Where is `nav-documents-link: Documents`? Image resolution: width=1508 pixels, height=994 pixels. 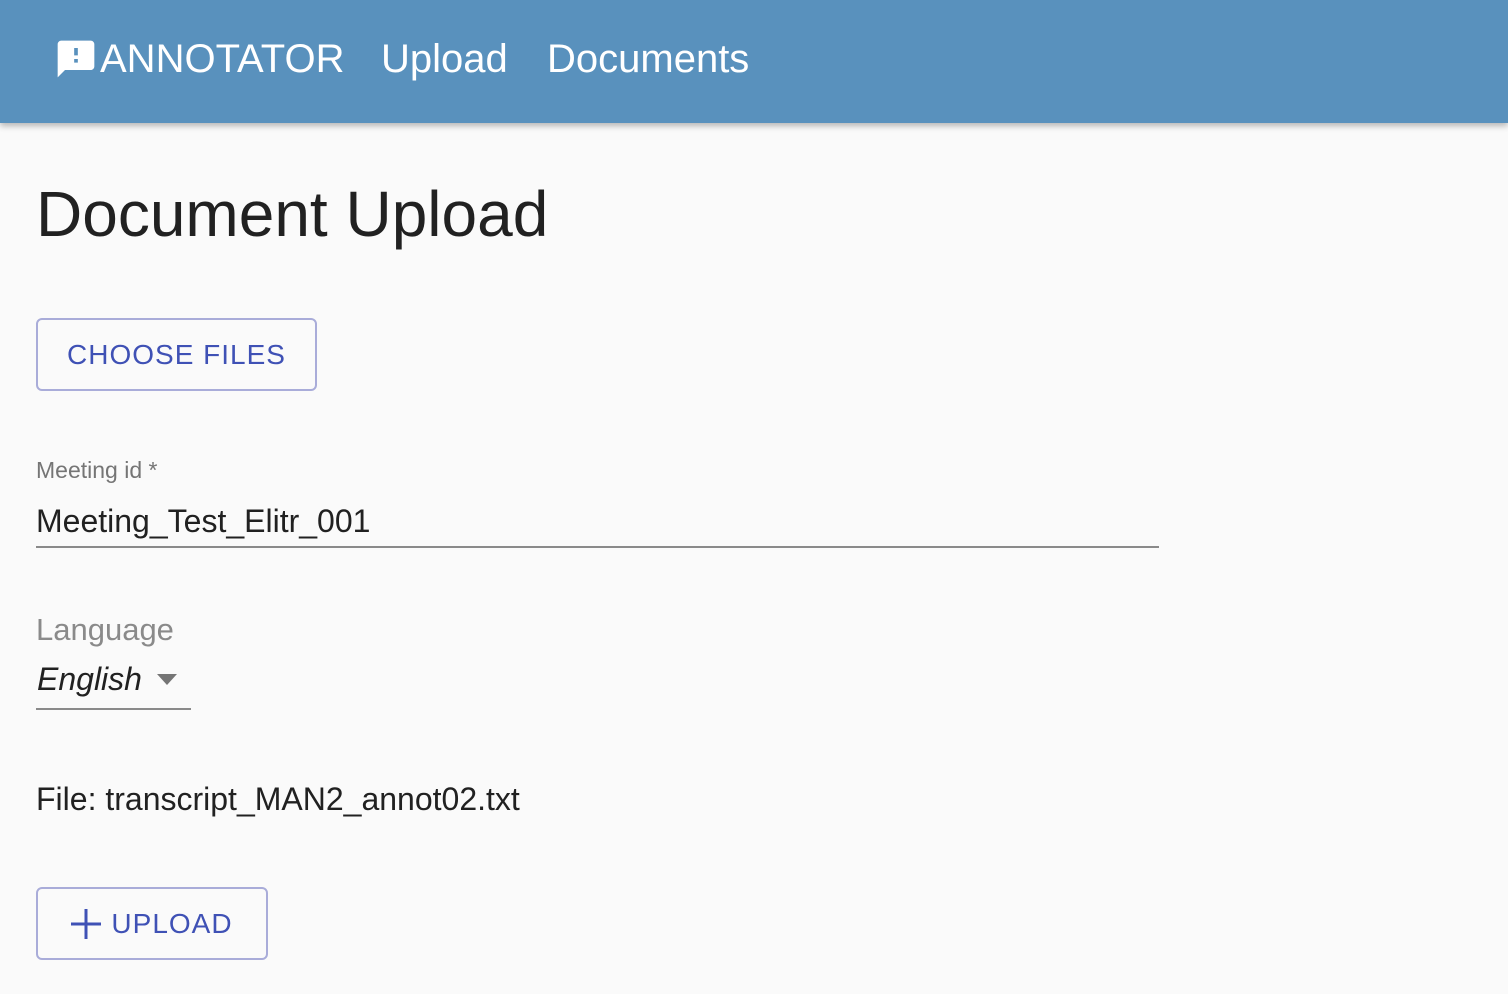 nav-documents-link: Documents is located at coordinates (648, 59).